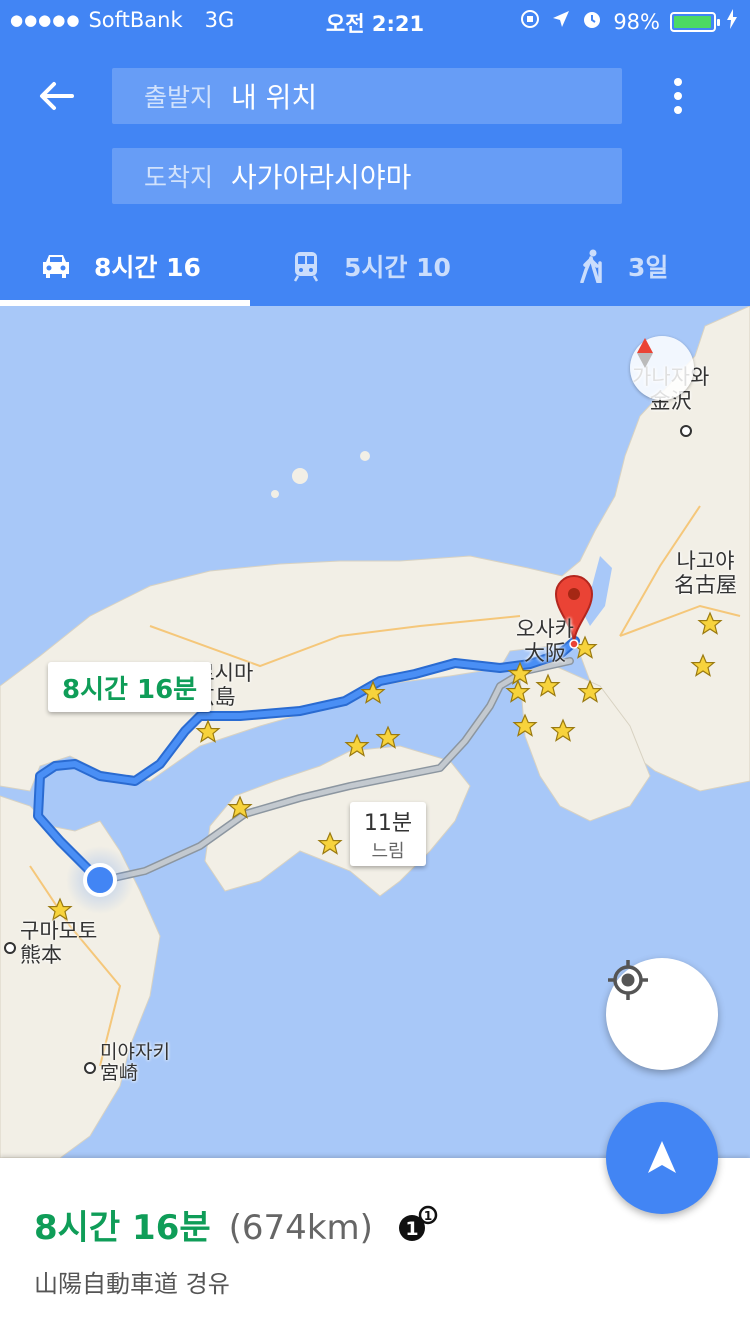  Describe the element at coordinates (662, 368) in the screenshot. I see `compass-button` at that location.